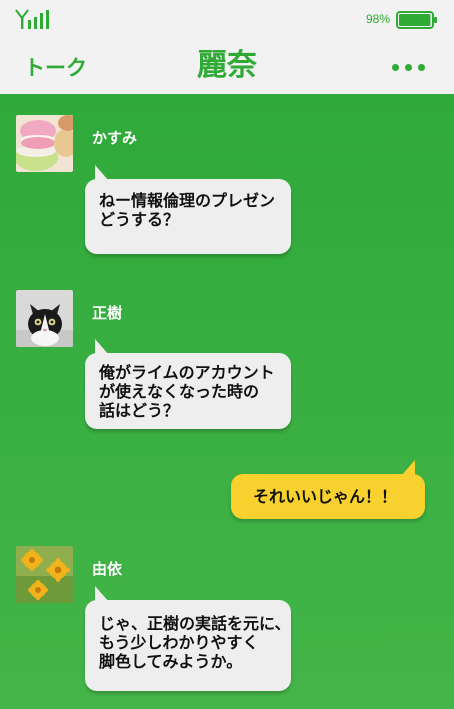 Image resolution: width=454 pixels, height=709 pixels. I want to click on message-line: じゃ、正樹の実話を元に、, so click(195, 623).